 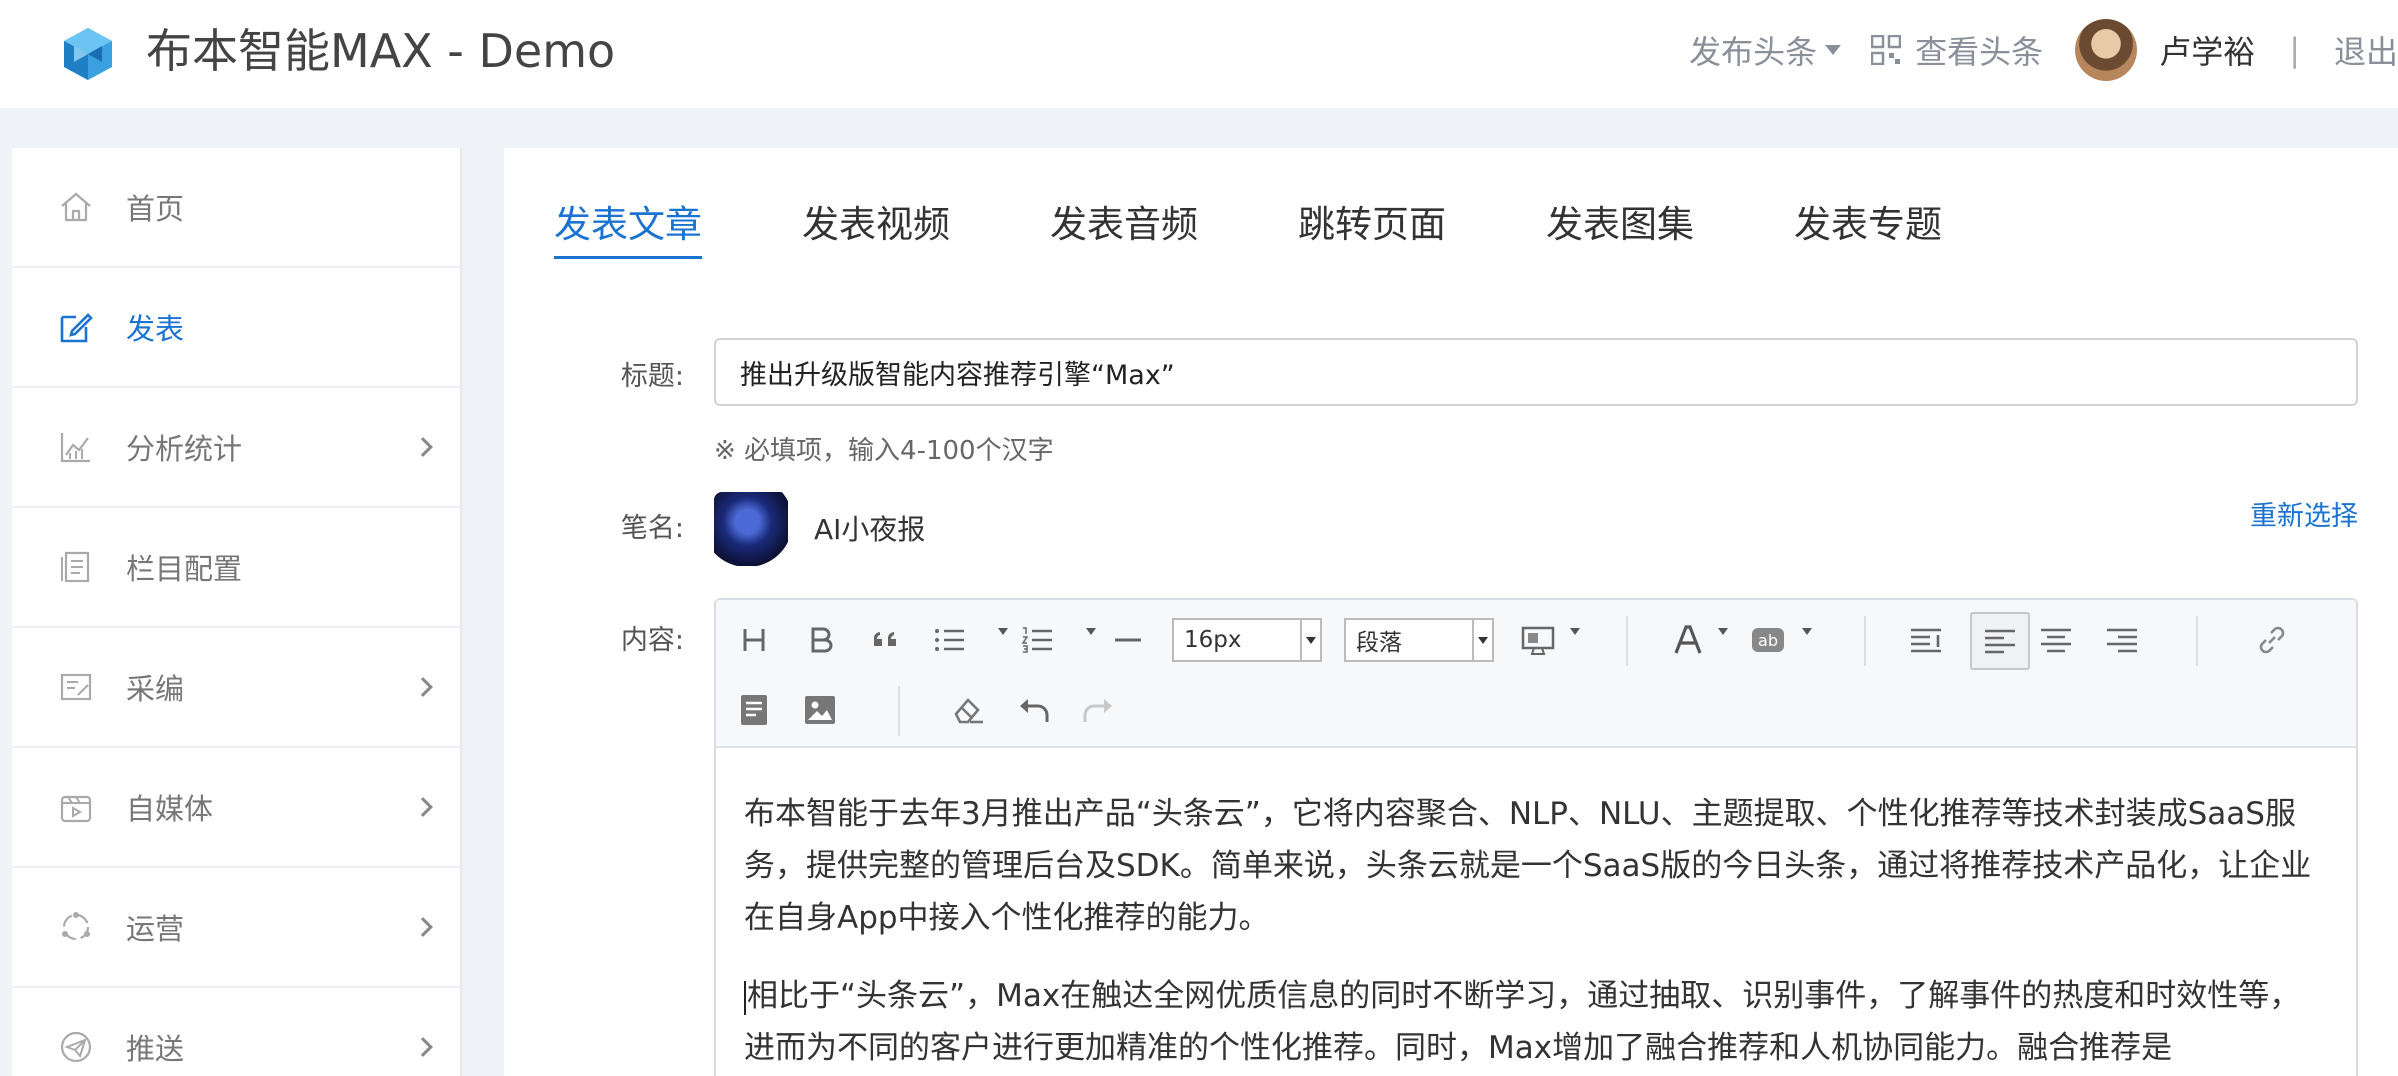 What do you see at coordinates (236, 208) in the screenshot?
I see `sidebar-item-home: 首页` at bounding box center [236, 208].